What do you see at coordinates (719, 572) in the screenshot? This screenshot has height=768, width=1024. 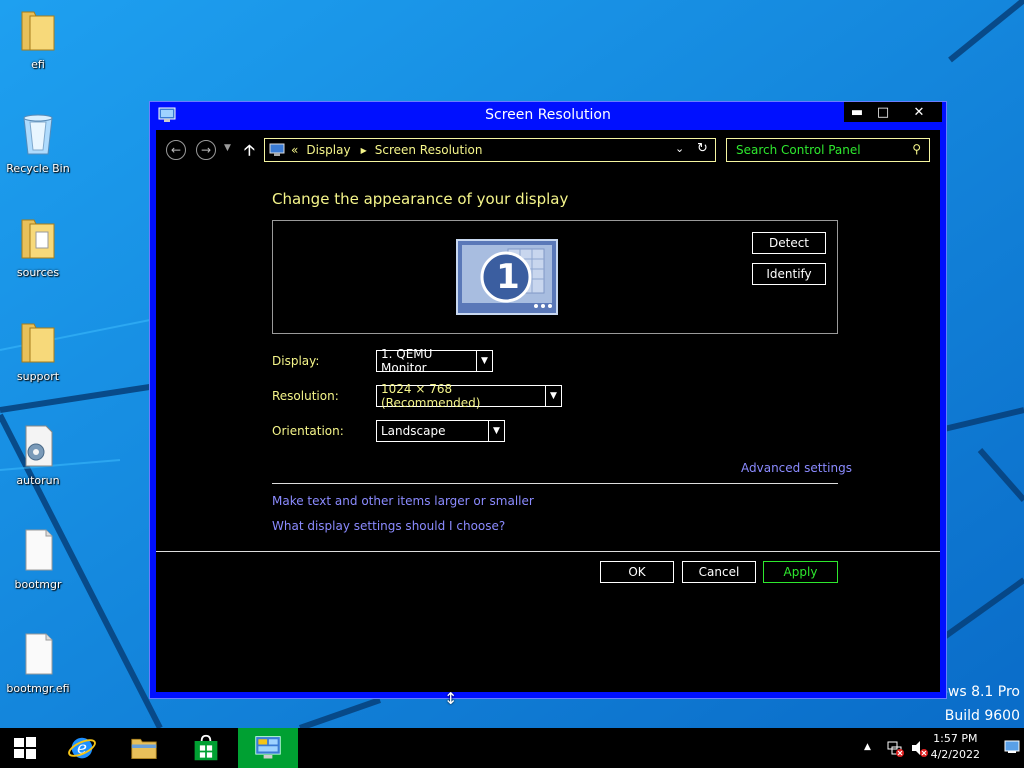 I see `cancel-button: Cancel` at bounding box center [719, 572].